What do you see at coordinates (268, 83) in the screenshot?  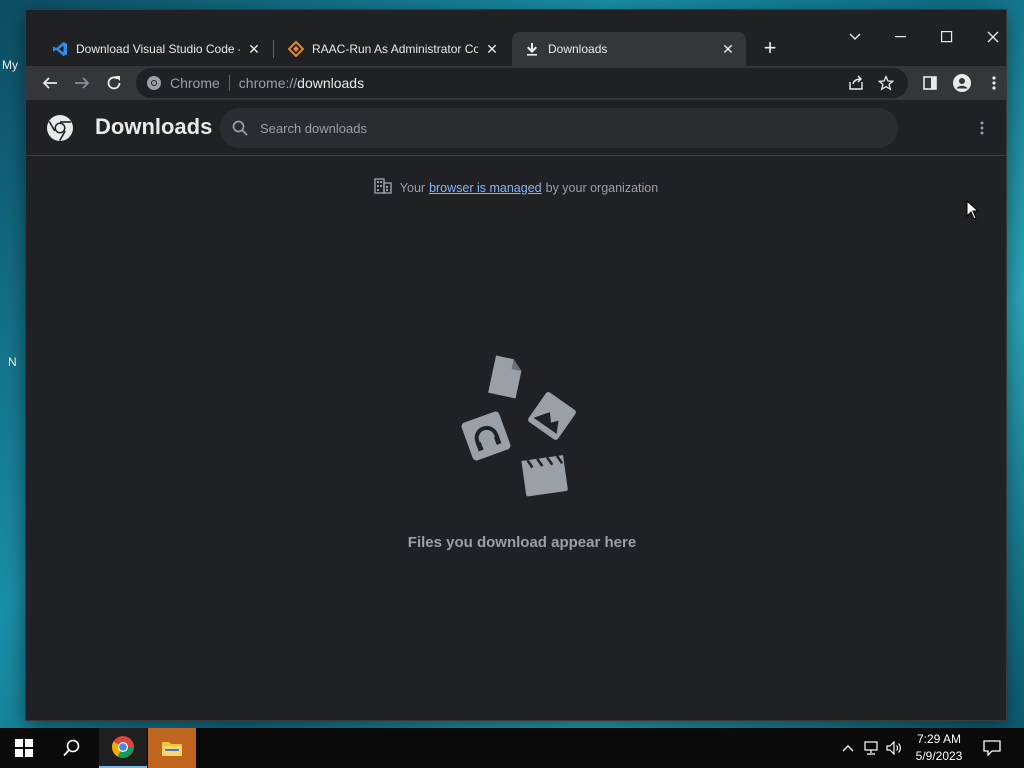 I see `url-scheme: chrome://` at bounding box center [268, 83].